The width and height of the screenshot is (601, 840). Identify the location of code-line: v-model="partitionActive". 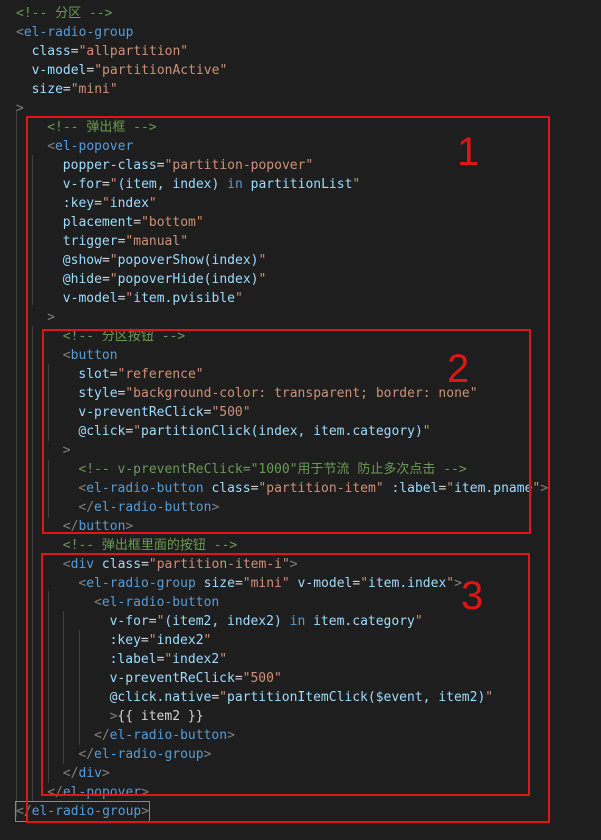
(130, 70).